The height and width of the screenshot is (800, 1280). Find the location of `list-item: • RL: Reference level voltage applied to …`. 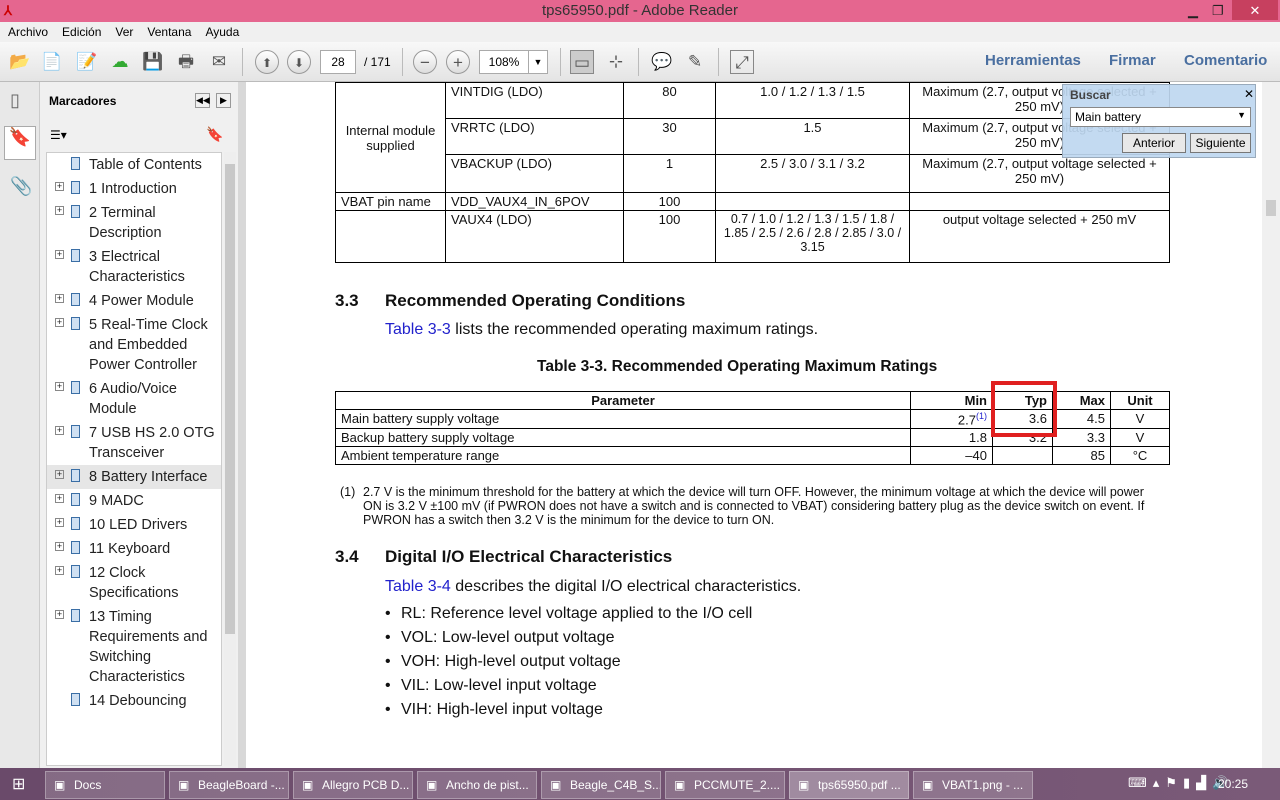

list-item: • RL: Reference level voltage applied to … is located at coordinates (569, 613).